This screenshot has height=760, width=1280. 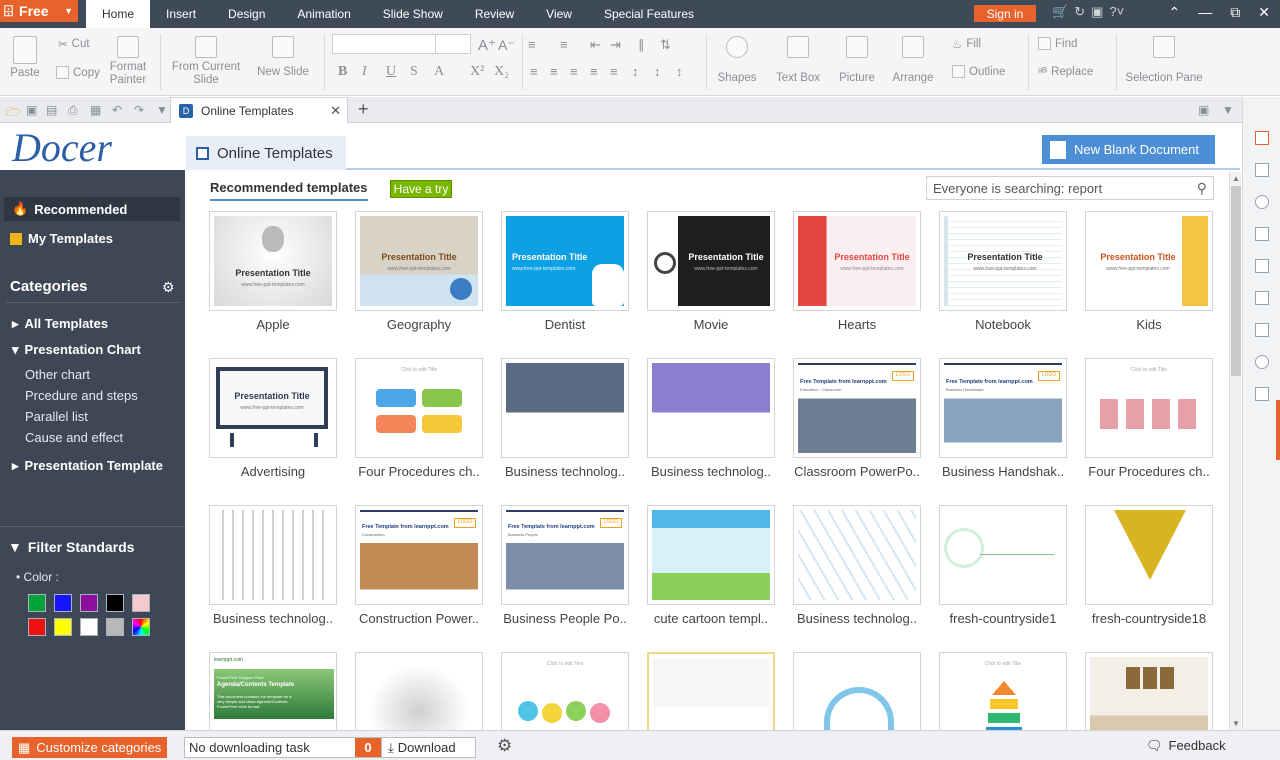 I want to click on color-swatch-green, so click(x=37, y=603).